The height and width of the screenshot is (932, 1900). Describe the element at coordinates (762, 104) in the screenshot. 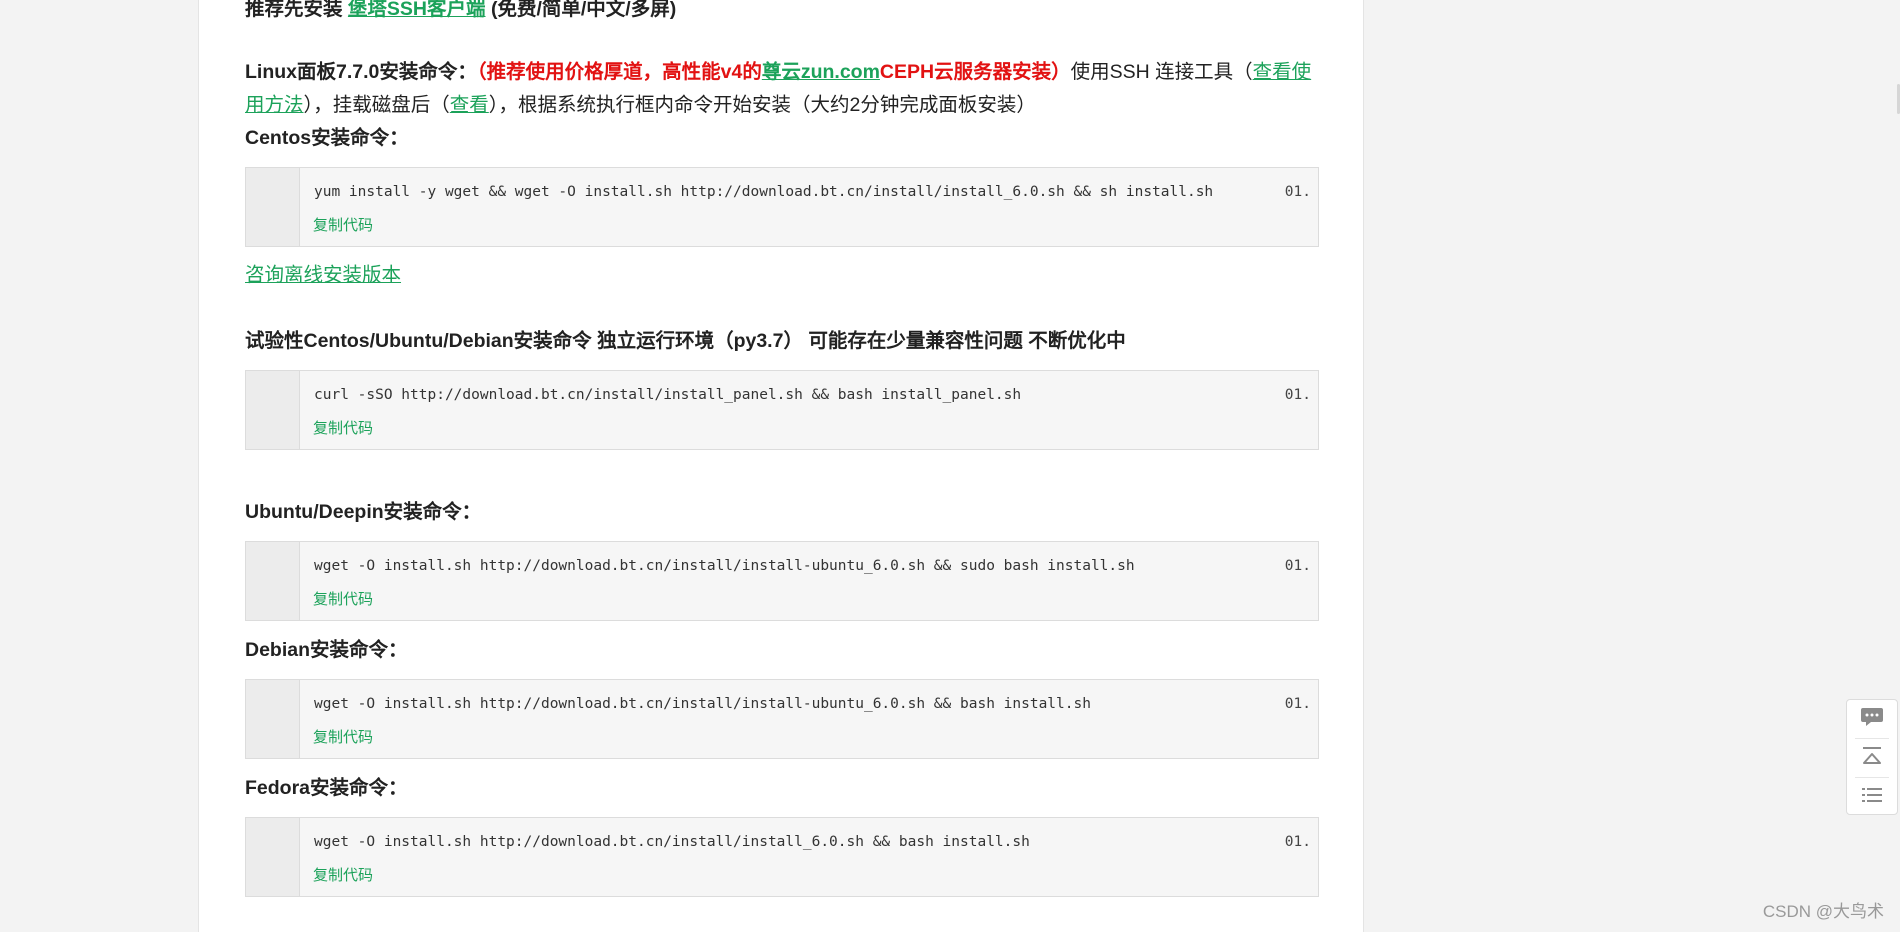

I see `execute-text: ），根据系统执行框内命令开始安装（大约2分钟完成面板安装）` at that location.